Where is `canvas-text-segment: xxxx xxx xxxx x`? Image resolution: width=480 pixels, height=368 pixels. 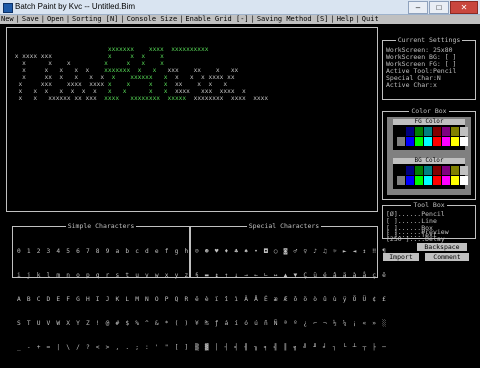
canvas-text-segment: xxxx xxx xxxx x is located at coordinates (206, 91).